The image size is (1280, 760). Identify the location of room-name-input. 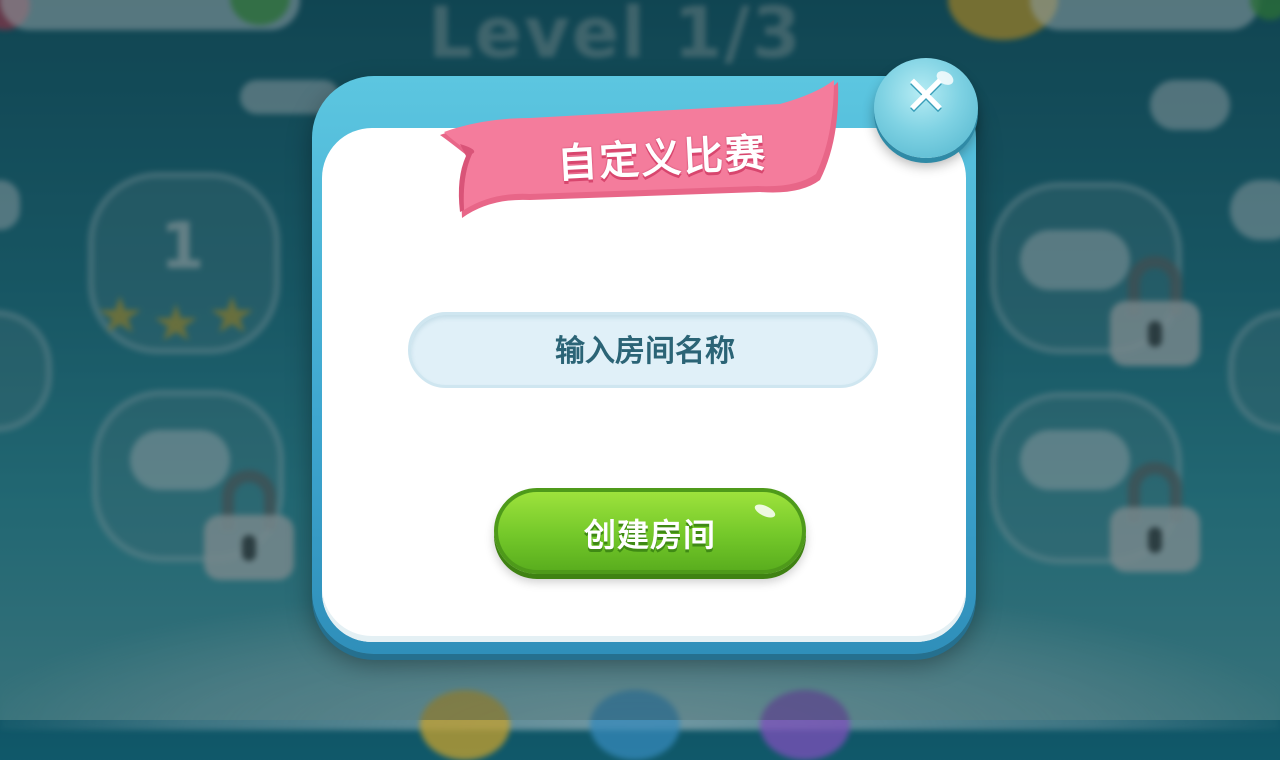
(645, 351).